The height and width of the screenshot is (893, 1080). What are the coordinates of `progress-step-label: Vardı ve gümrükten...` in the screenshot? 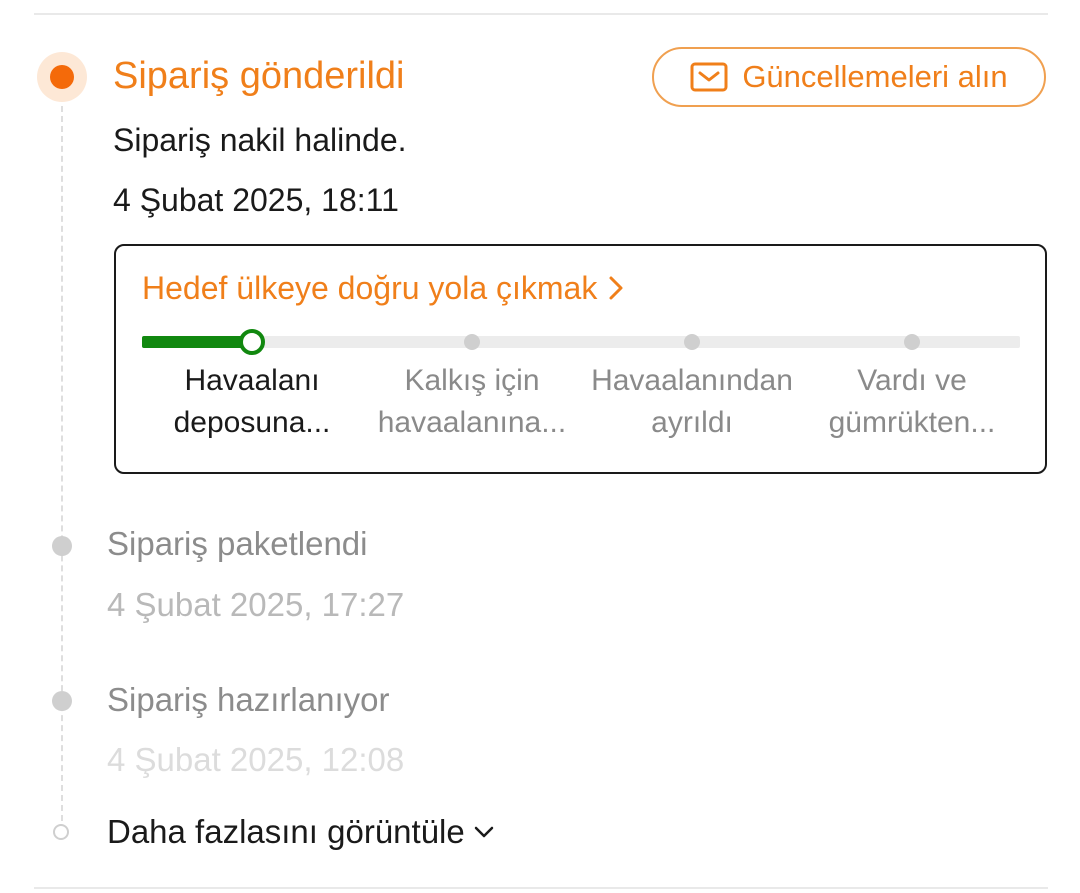 It's located at (912, 401).